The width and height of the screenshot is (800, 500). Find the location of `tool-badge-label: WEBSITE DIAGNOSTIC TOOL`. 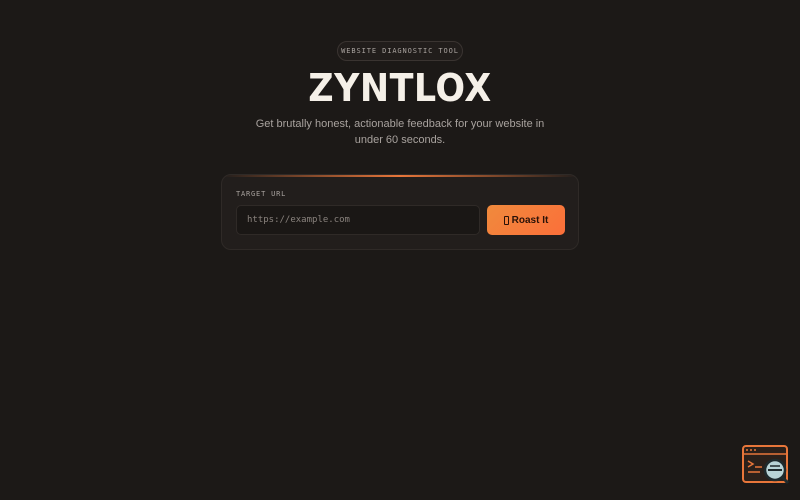

tool-badge-label: WEBSITE DIAGNOSTIC TOOL is located at coordinates (400, 51).